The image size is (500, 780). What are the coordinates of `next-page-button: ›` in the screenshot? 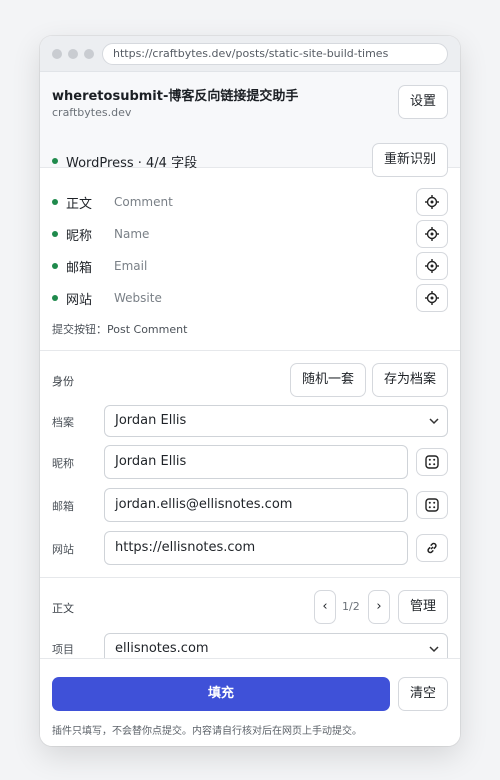 It's located at (379, 607).